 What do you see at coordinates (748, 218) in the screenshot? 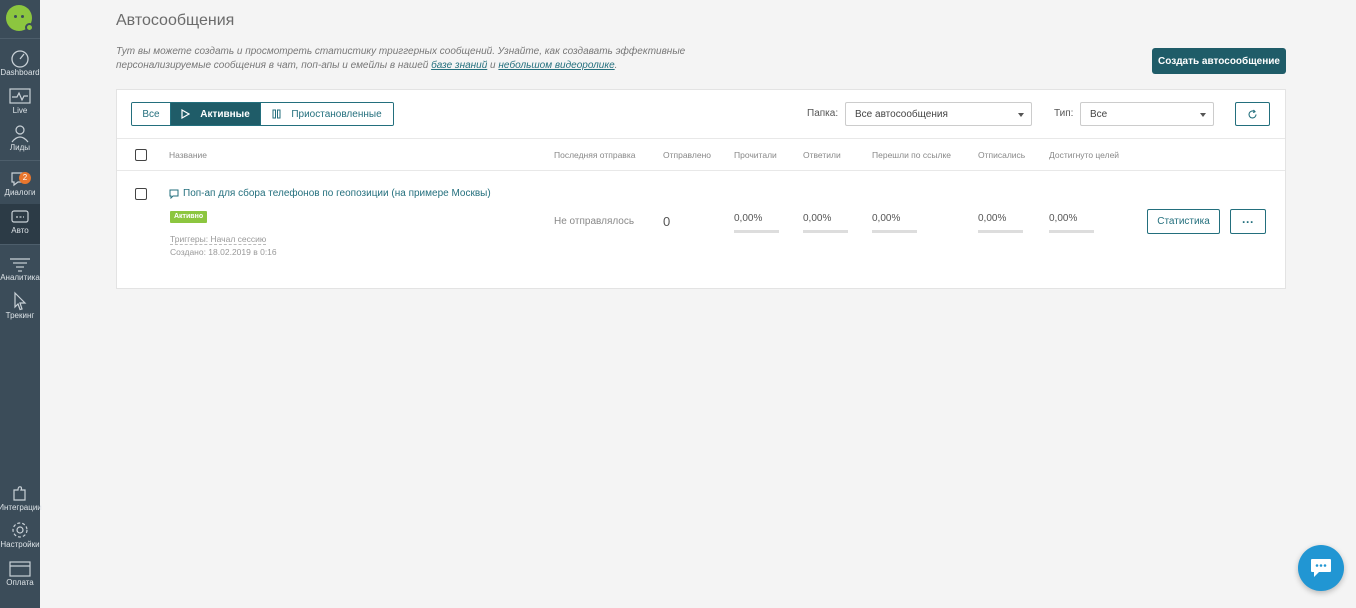
I see `read-percent: 0,00%` at bounding box center [748, 218].